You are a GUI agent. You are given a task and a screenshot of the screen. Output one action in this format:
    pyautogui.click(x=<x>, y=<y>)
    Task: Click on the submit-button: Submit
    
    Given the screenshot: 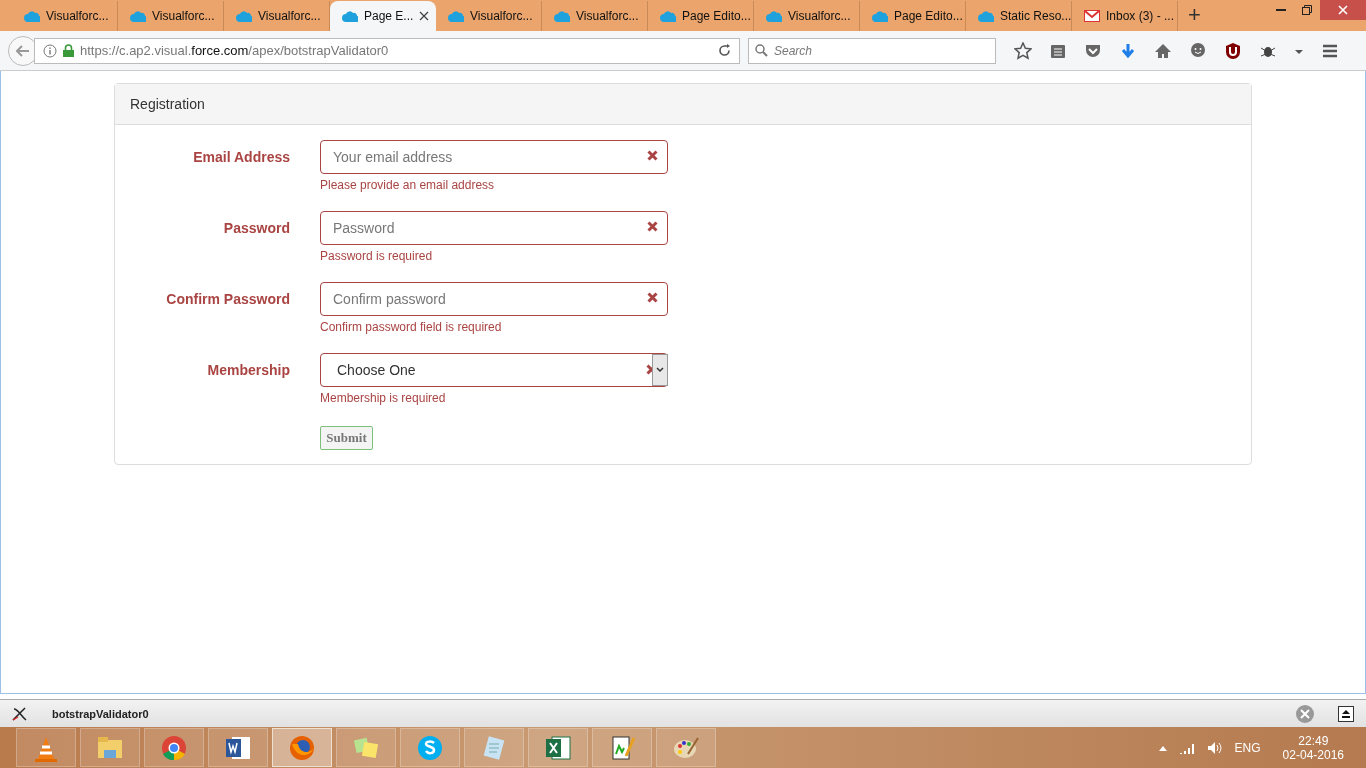 What is the action you would take?
    pyautogui.click(x=346, y=438)
    